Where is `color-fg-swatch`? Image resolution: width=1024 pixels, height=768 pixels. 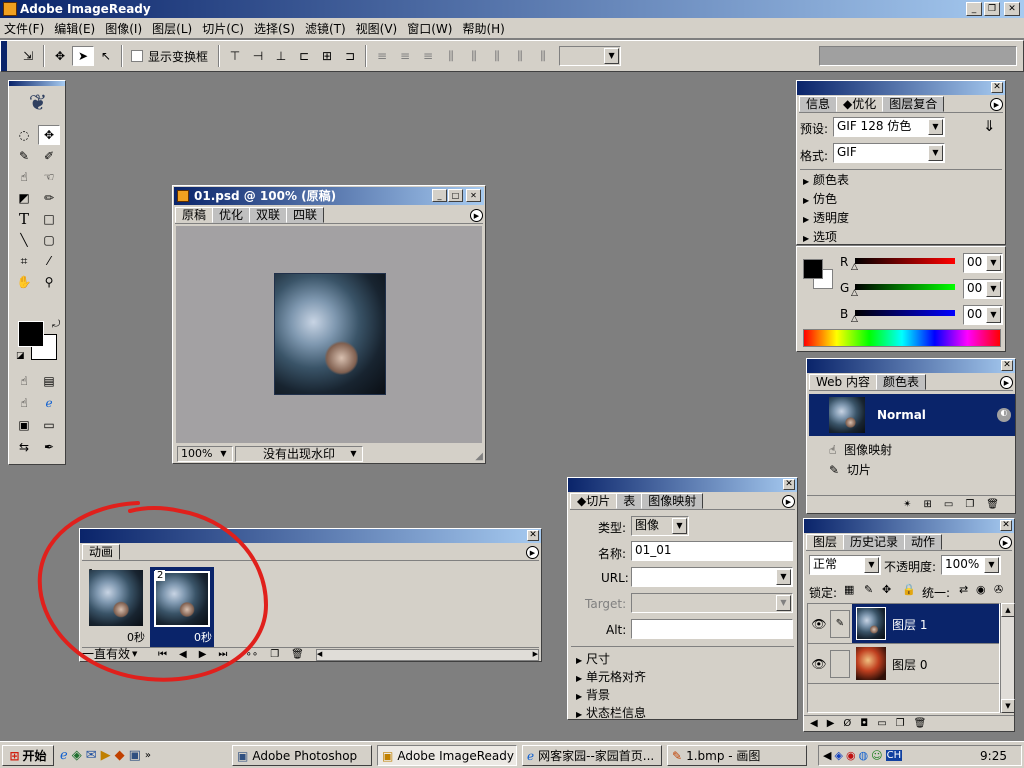 color-fg-swatch is located at coordinates (813, 269).